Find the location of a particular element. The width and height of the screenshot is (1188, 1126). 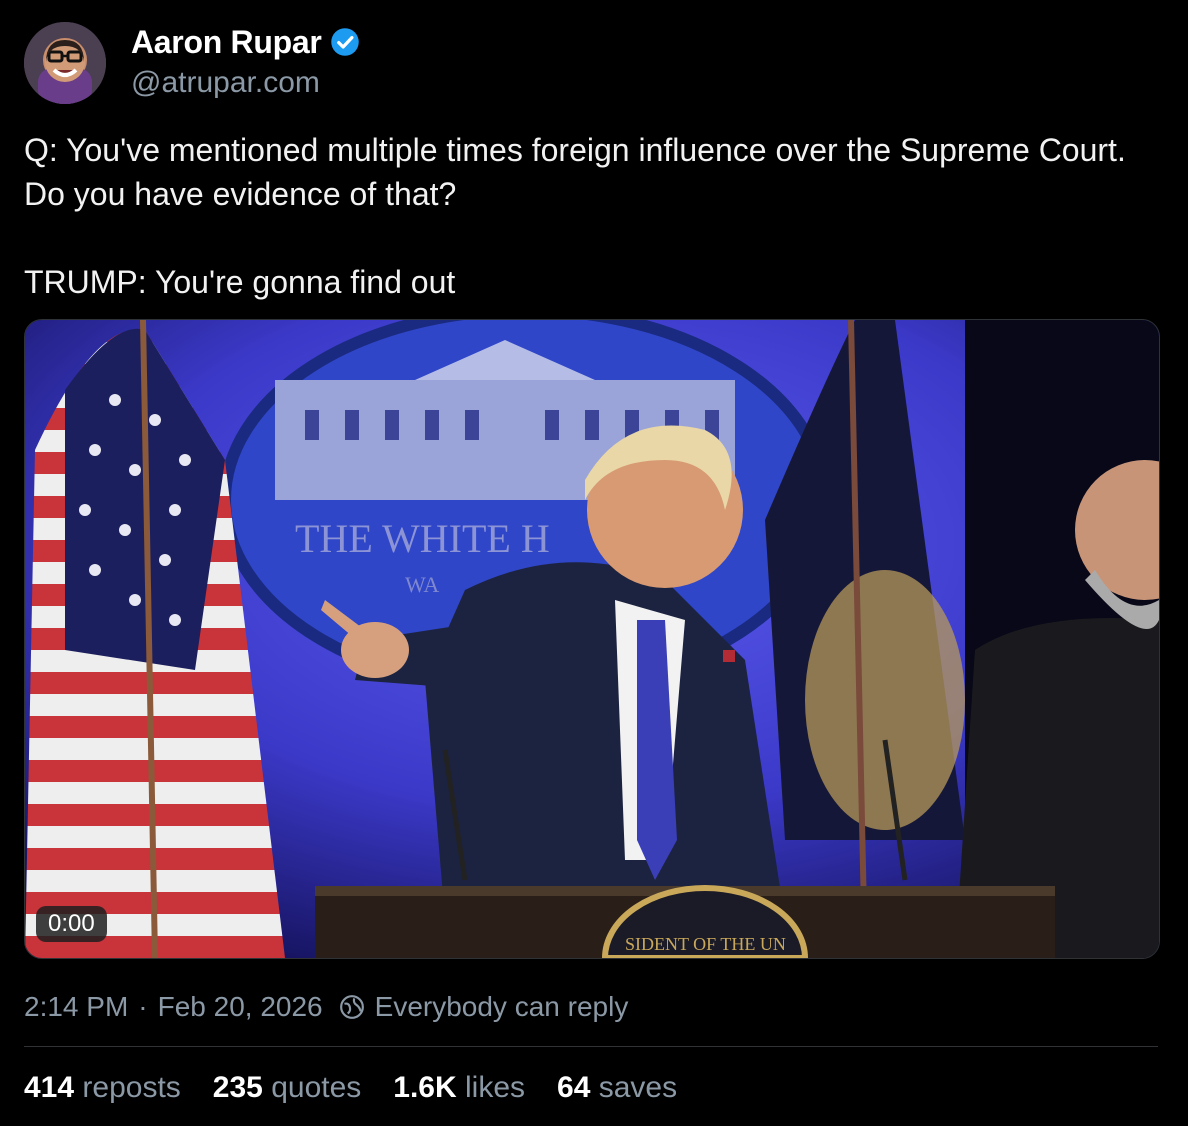

stat-value: 64 is located at coordinates (574, 1087).